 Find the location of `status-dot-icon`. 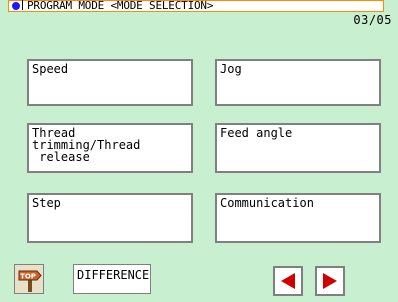

status-dot-icon is located at coordinates (16, 6).